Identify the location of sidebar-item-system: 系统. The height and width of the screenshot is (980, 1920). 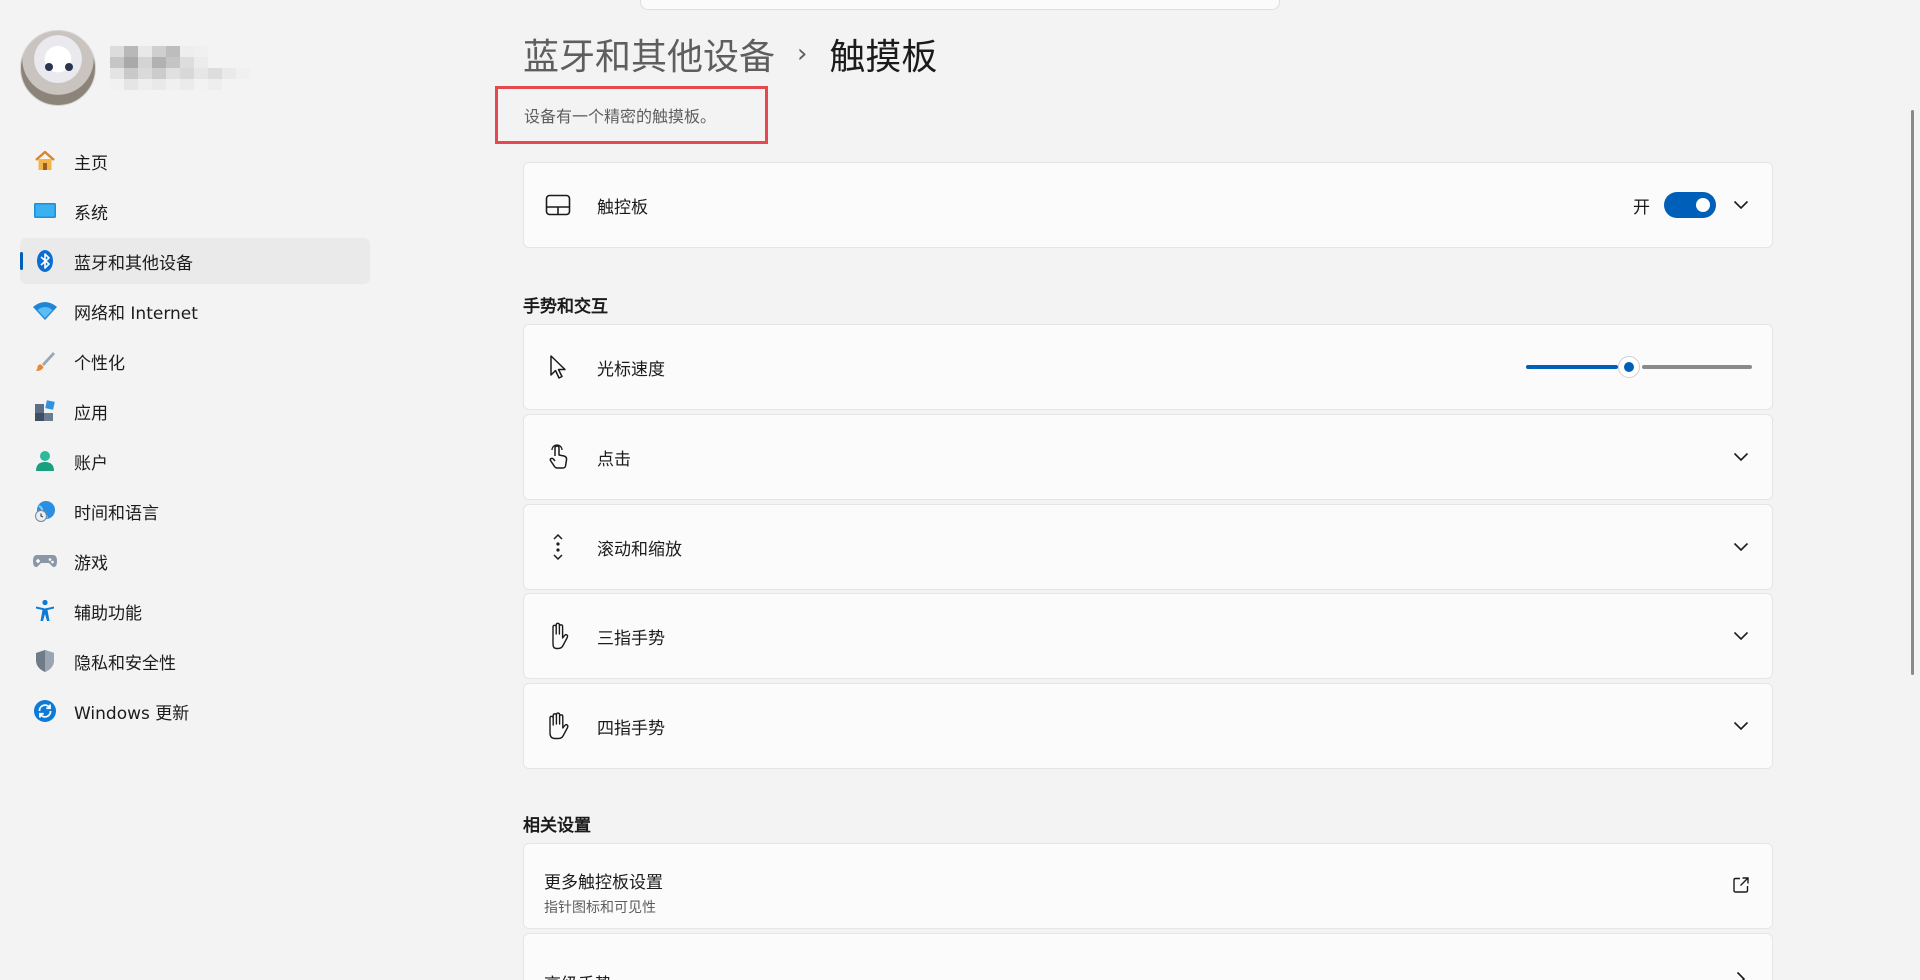
(195, 211).